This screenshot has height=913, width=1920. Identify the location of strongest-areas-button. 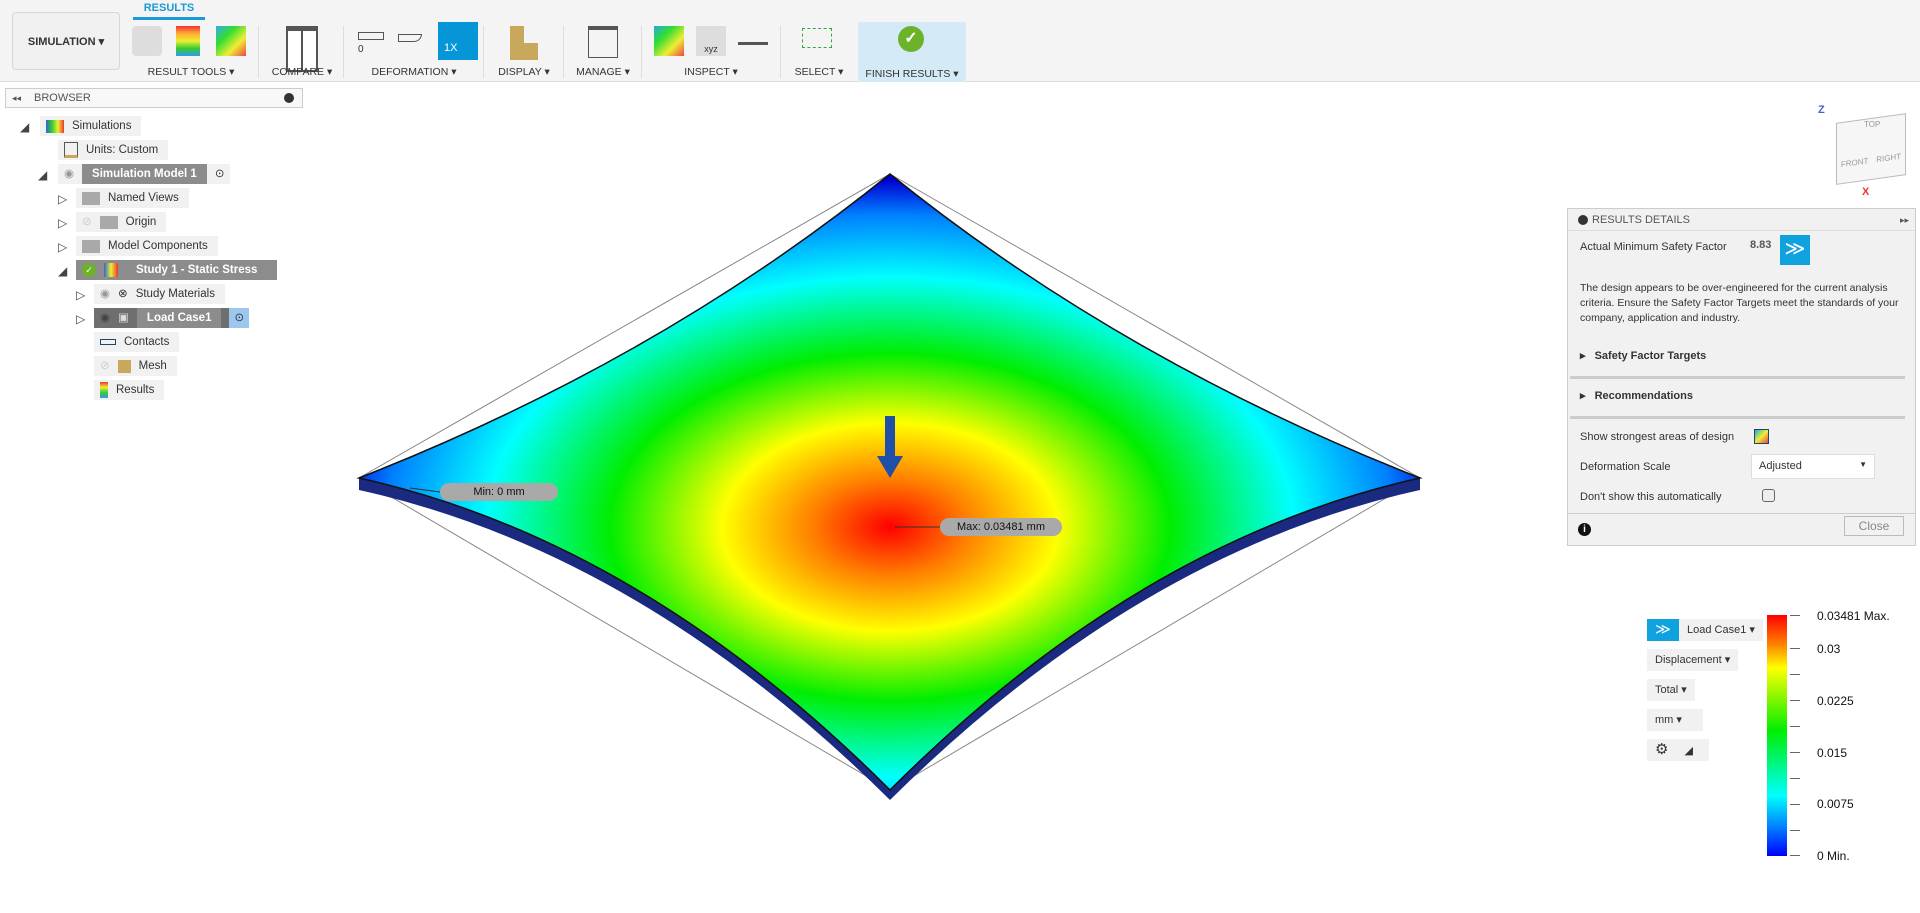
(1761, 436).